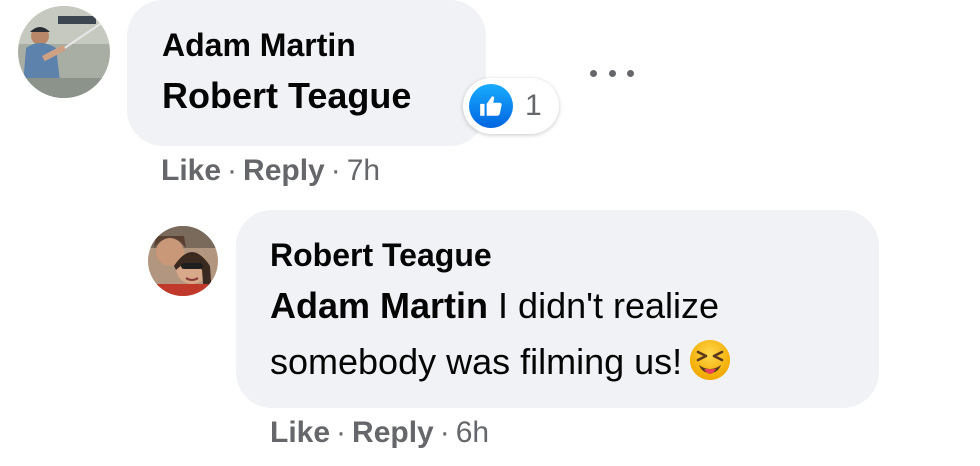  Describe the element at coordinates (574, 255) in the screenshot. I see `comment-author: Robert Teague` at that location.